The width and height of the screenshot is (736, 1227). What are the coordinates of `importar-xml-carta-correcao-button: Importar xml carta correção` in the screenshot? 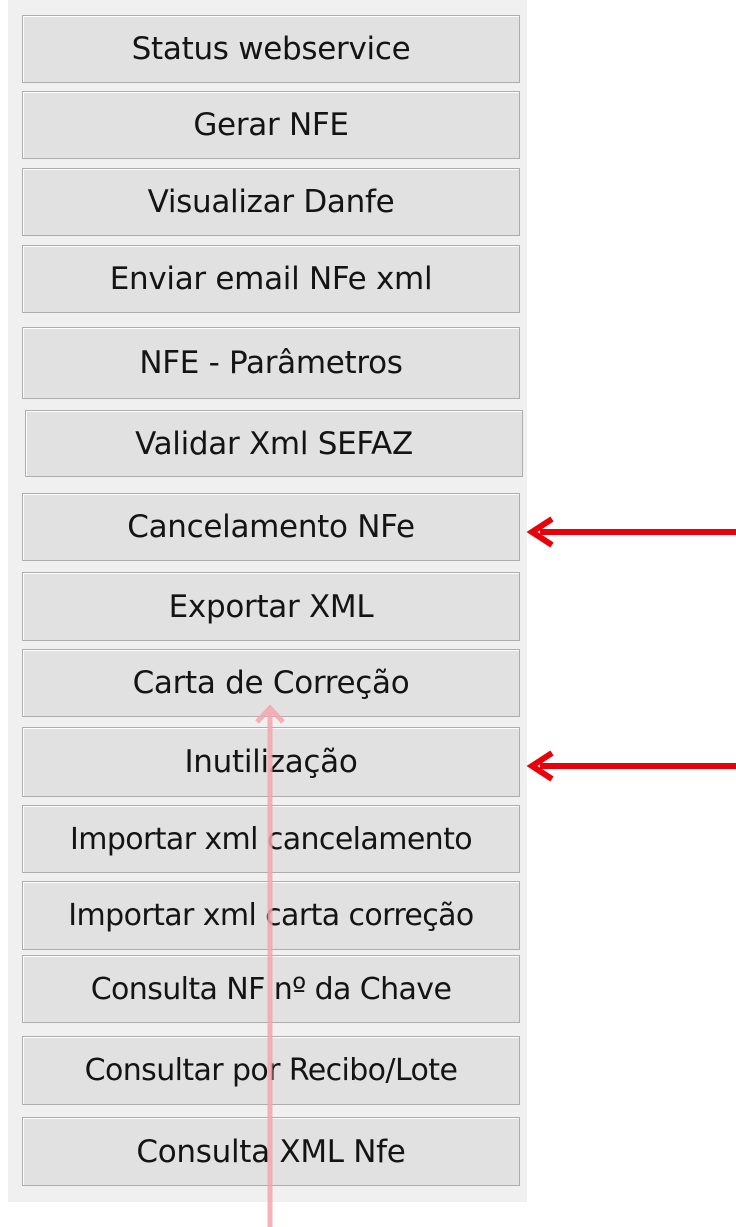 It's located at (271, 915).